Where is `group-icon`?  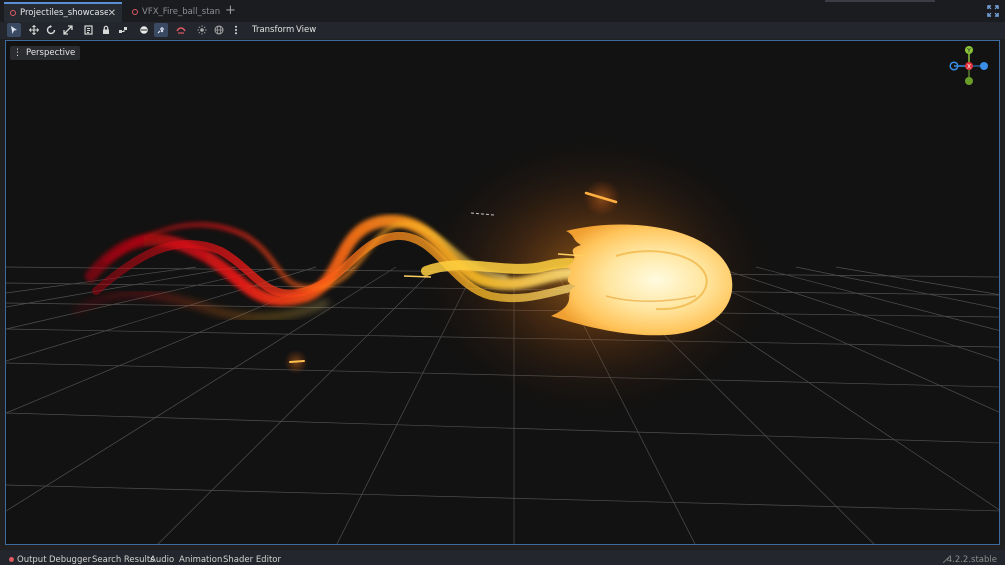
group-icon is located at coordinates (123, 30).